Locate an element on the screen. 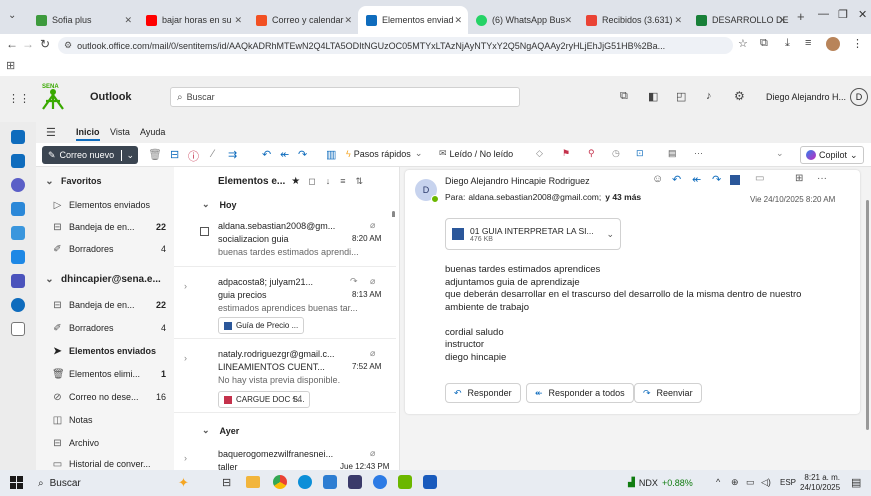  tab-inicio: Inicio is located at coordinates (88, 134).